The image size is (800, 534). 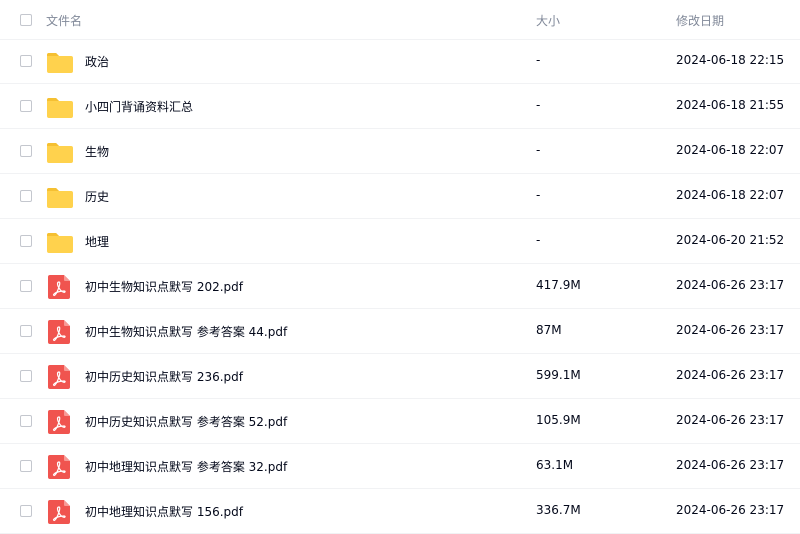 What do you see at coordinates (400, 20) in the screenshot?
I see `table-header: 文件名 大小 修改日期` at bounding box center [400, 20].